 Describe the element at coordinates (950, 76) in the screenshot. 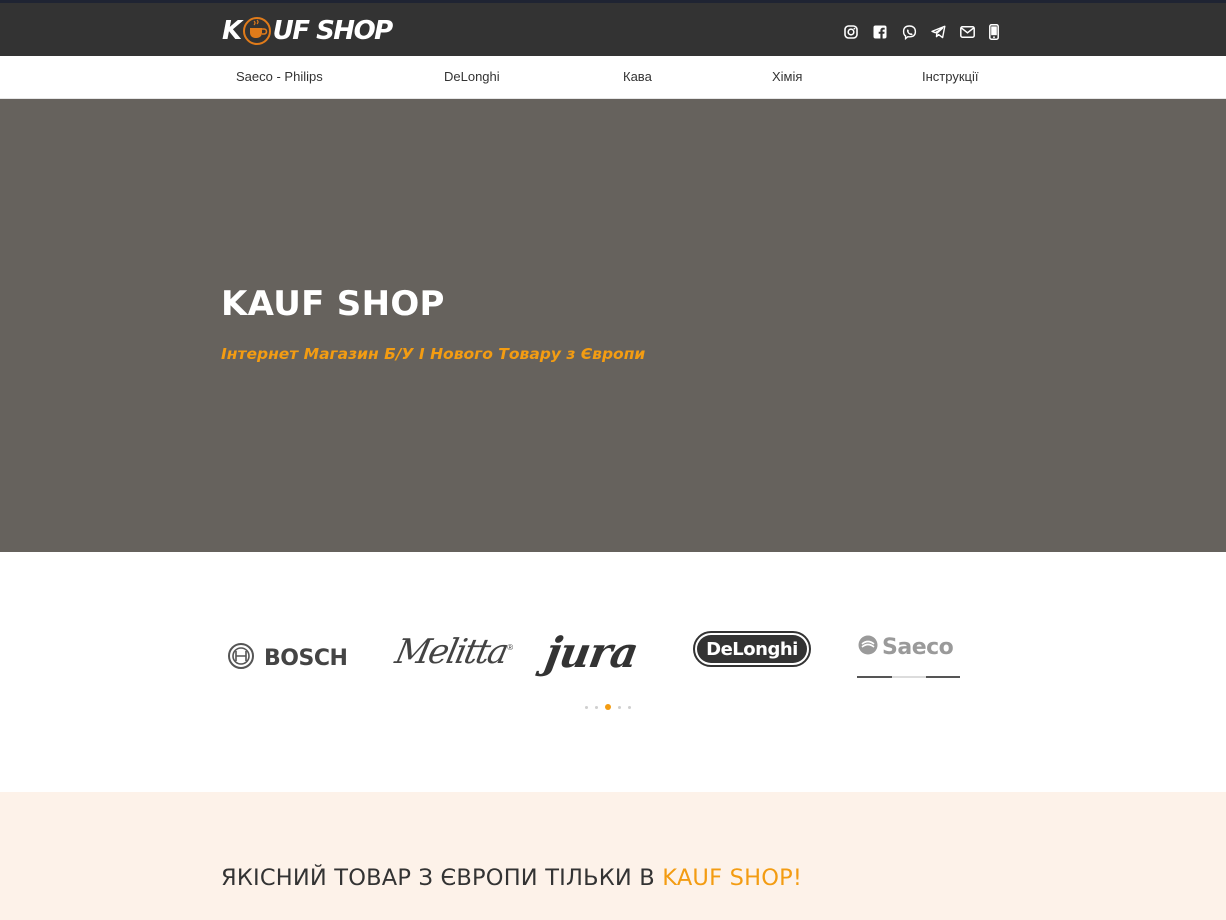

I see `nav-item-instructions: Інструкції` at that location.